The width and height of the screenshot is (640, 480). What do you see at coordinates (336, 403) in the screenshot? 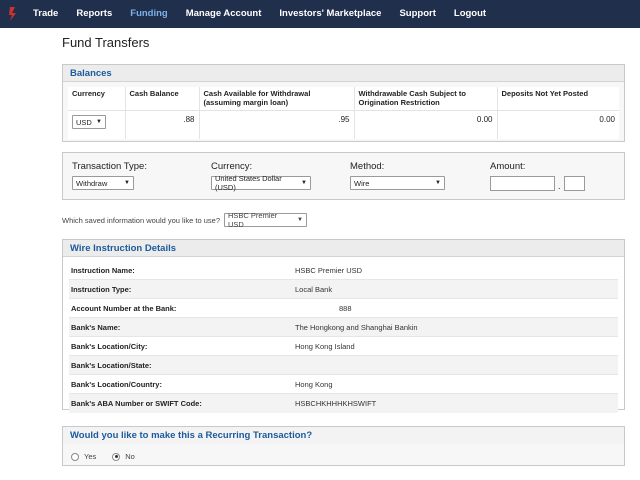
I see `wire-value: HSBCHKHHHKHSWIFT` at bounding box center [336, 403].